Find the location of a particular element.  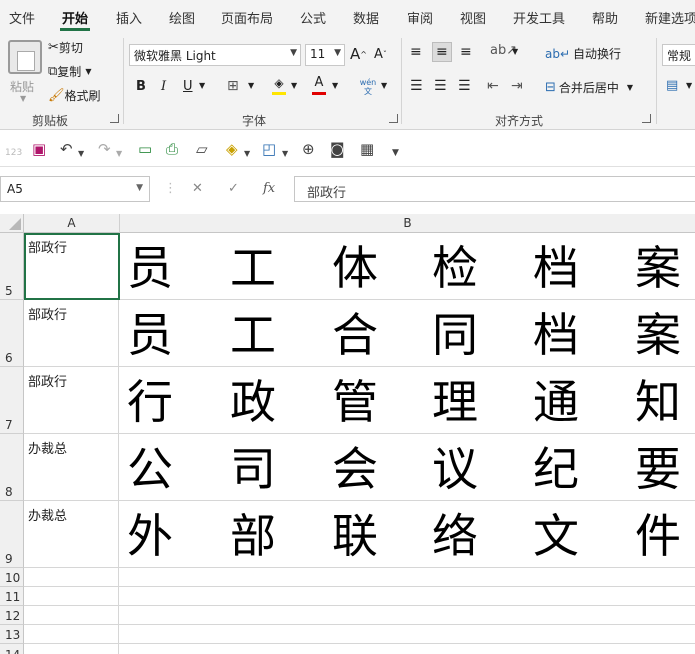

clipboard-launcher-icon is located at coordinates (114, 118).